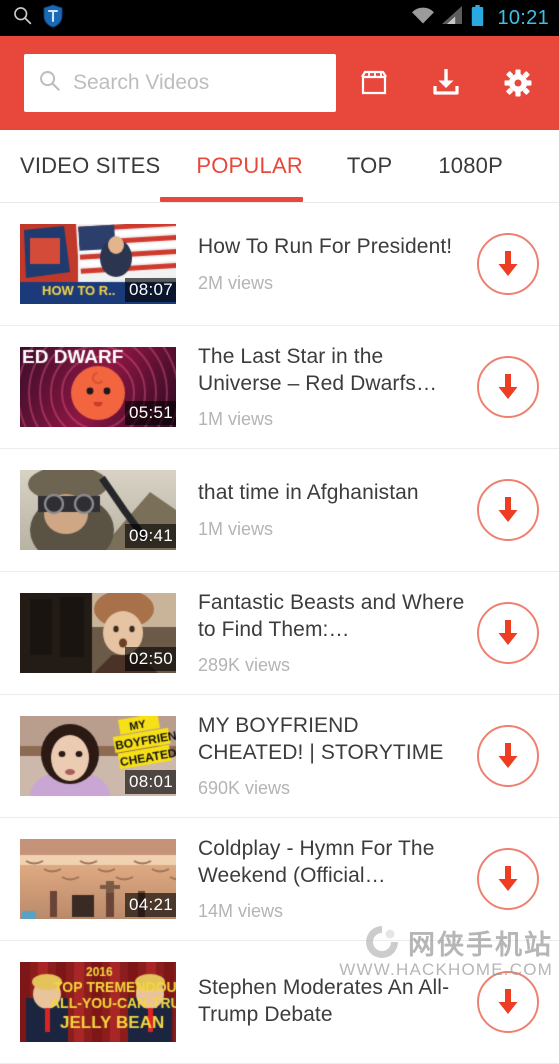 This screenshot has height=1064, width=559. Describe the element at coordinates (423, 18) in the screenshot. I see `wifi-icon` at that location.